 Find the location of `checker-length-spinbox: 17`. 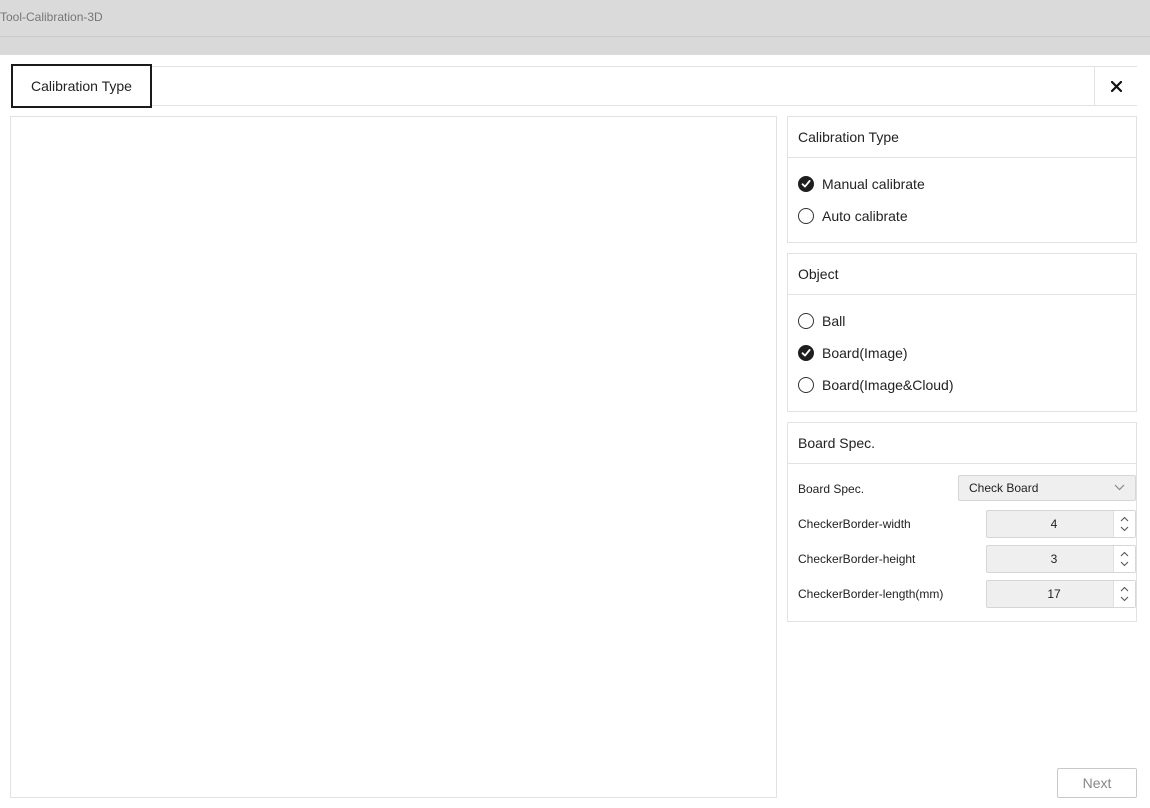

checker-length-spinbox: 17 is located at coordinates (1061, 594).